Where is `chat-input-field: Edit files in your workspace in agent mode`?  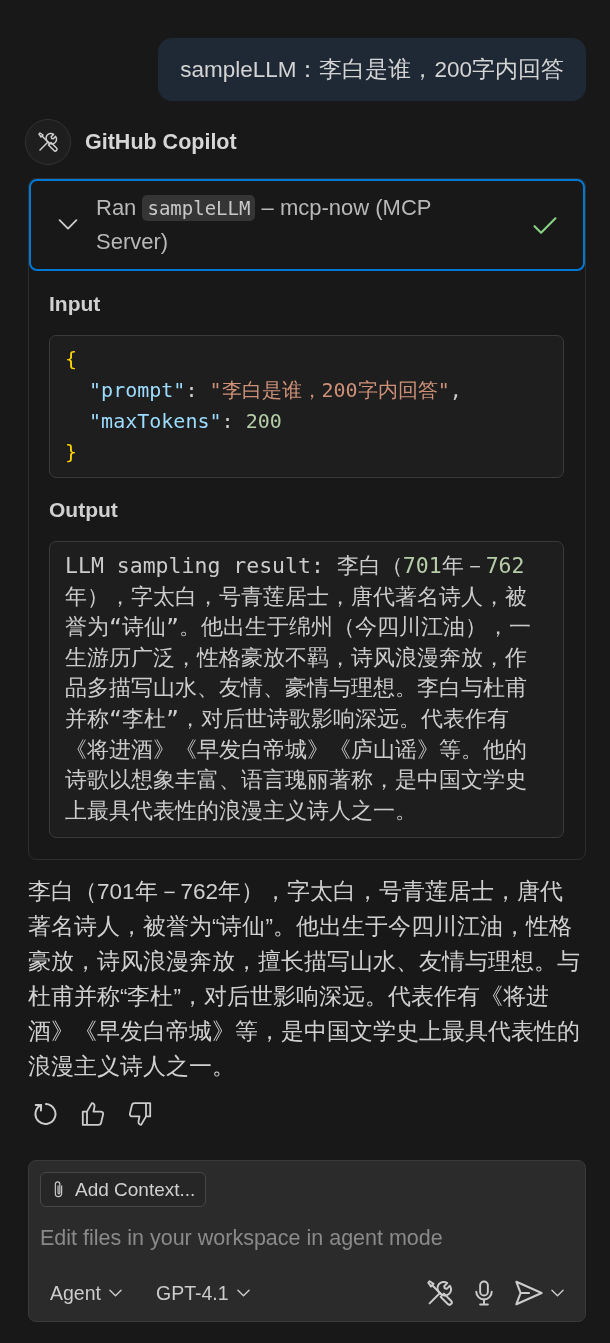 chat-input-field: Edit files in your workspace in agent mode is located at coordinates (307, 1238).